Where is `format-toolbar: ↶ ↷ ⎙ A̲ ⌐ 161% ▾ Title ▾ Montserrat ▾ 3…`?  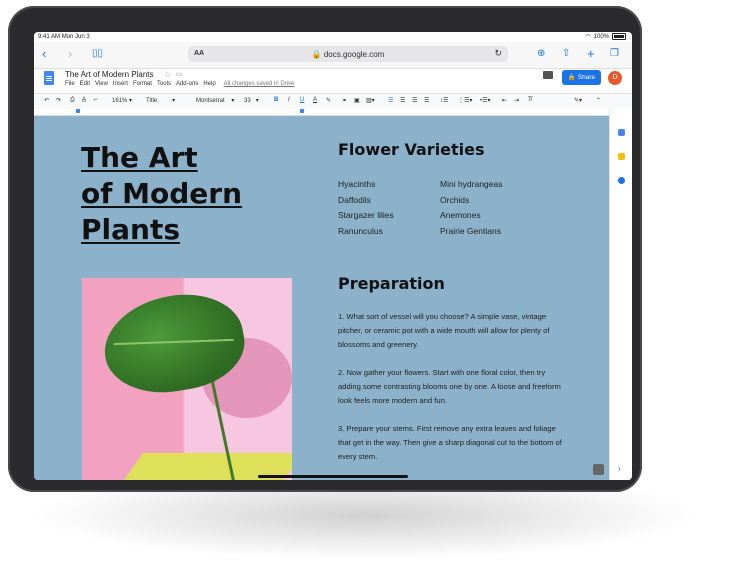
format-toolbar: ↶ ↷ ⎙ A̲ ⌐ 161% ▾ Title ▾ Montserrat ▾ 3… is located at coordinates (333, 101).